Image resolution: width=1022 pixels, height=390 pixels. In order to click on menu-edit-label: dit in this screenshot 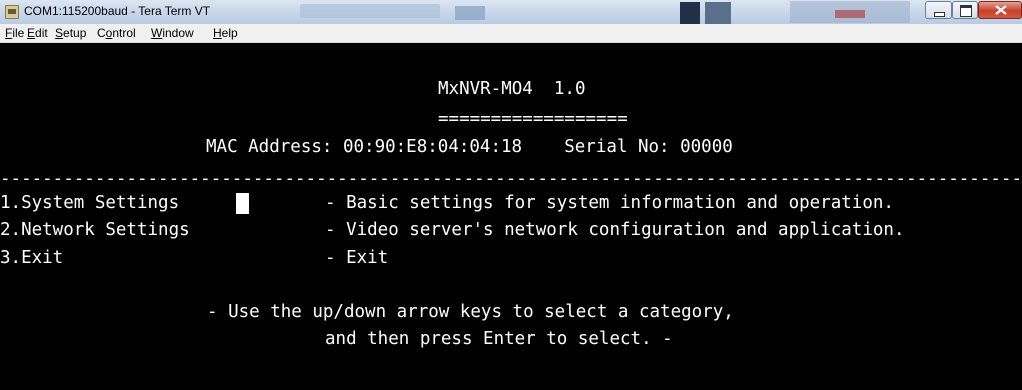, I will do `click(41, 33)`.